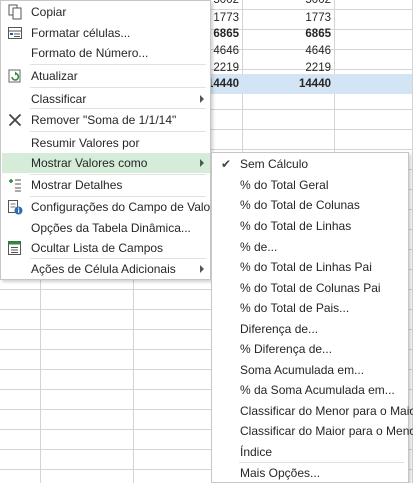  Describe the element at coordinates (15, 207) in the screenshot. I see `value-field-settings-icon` at that location.